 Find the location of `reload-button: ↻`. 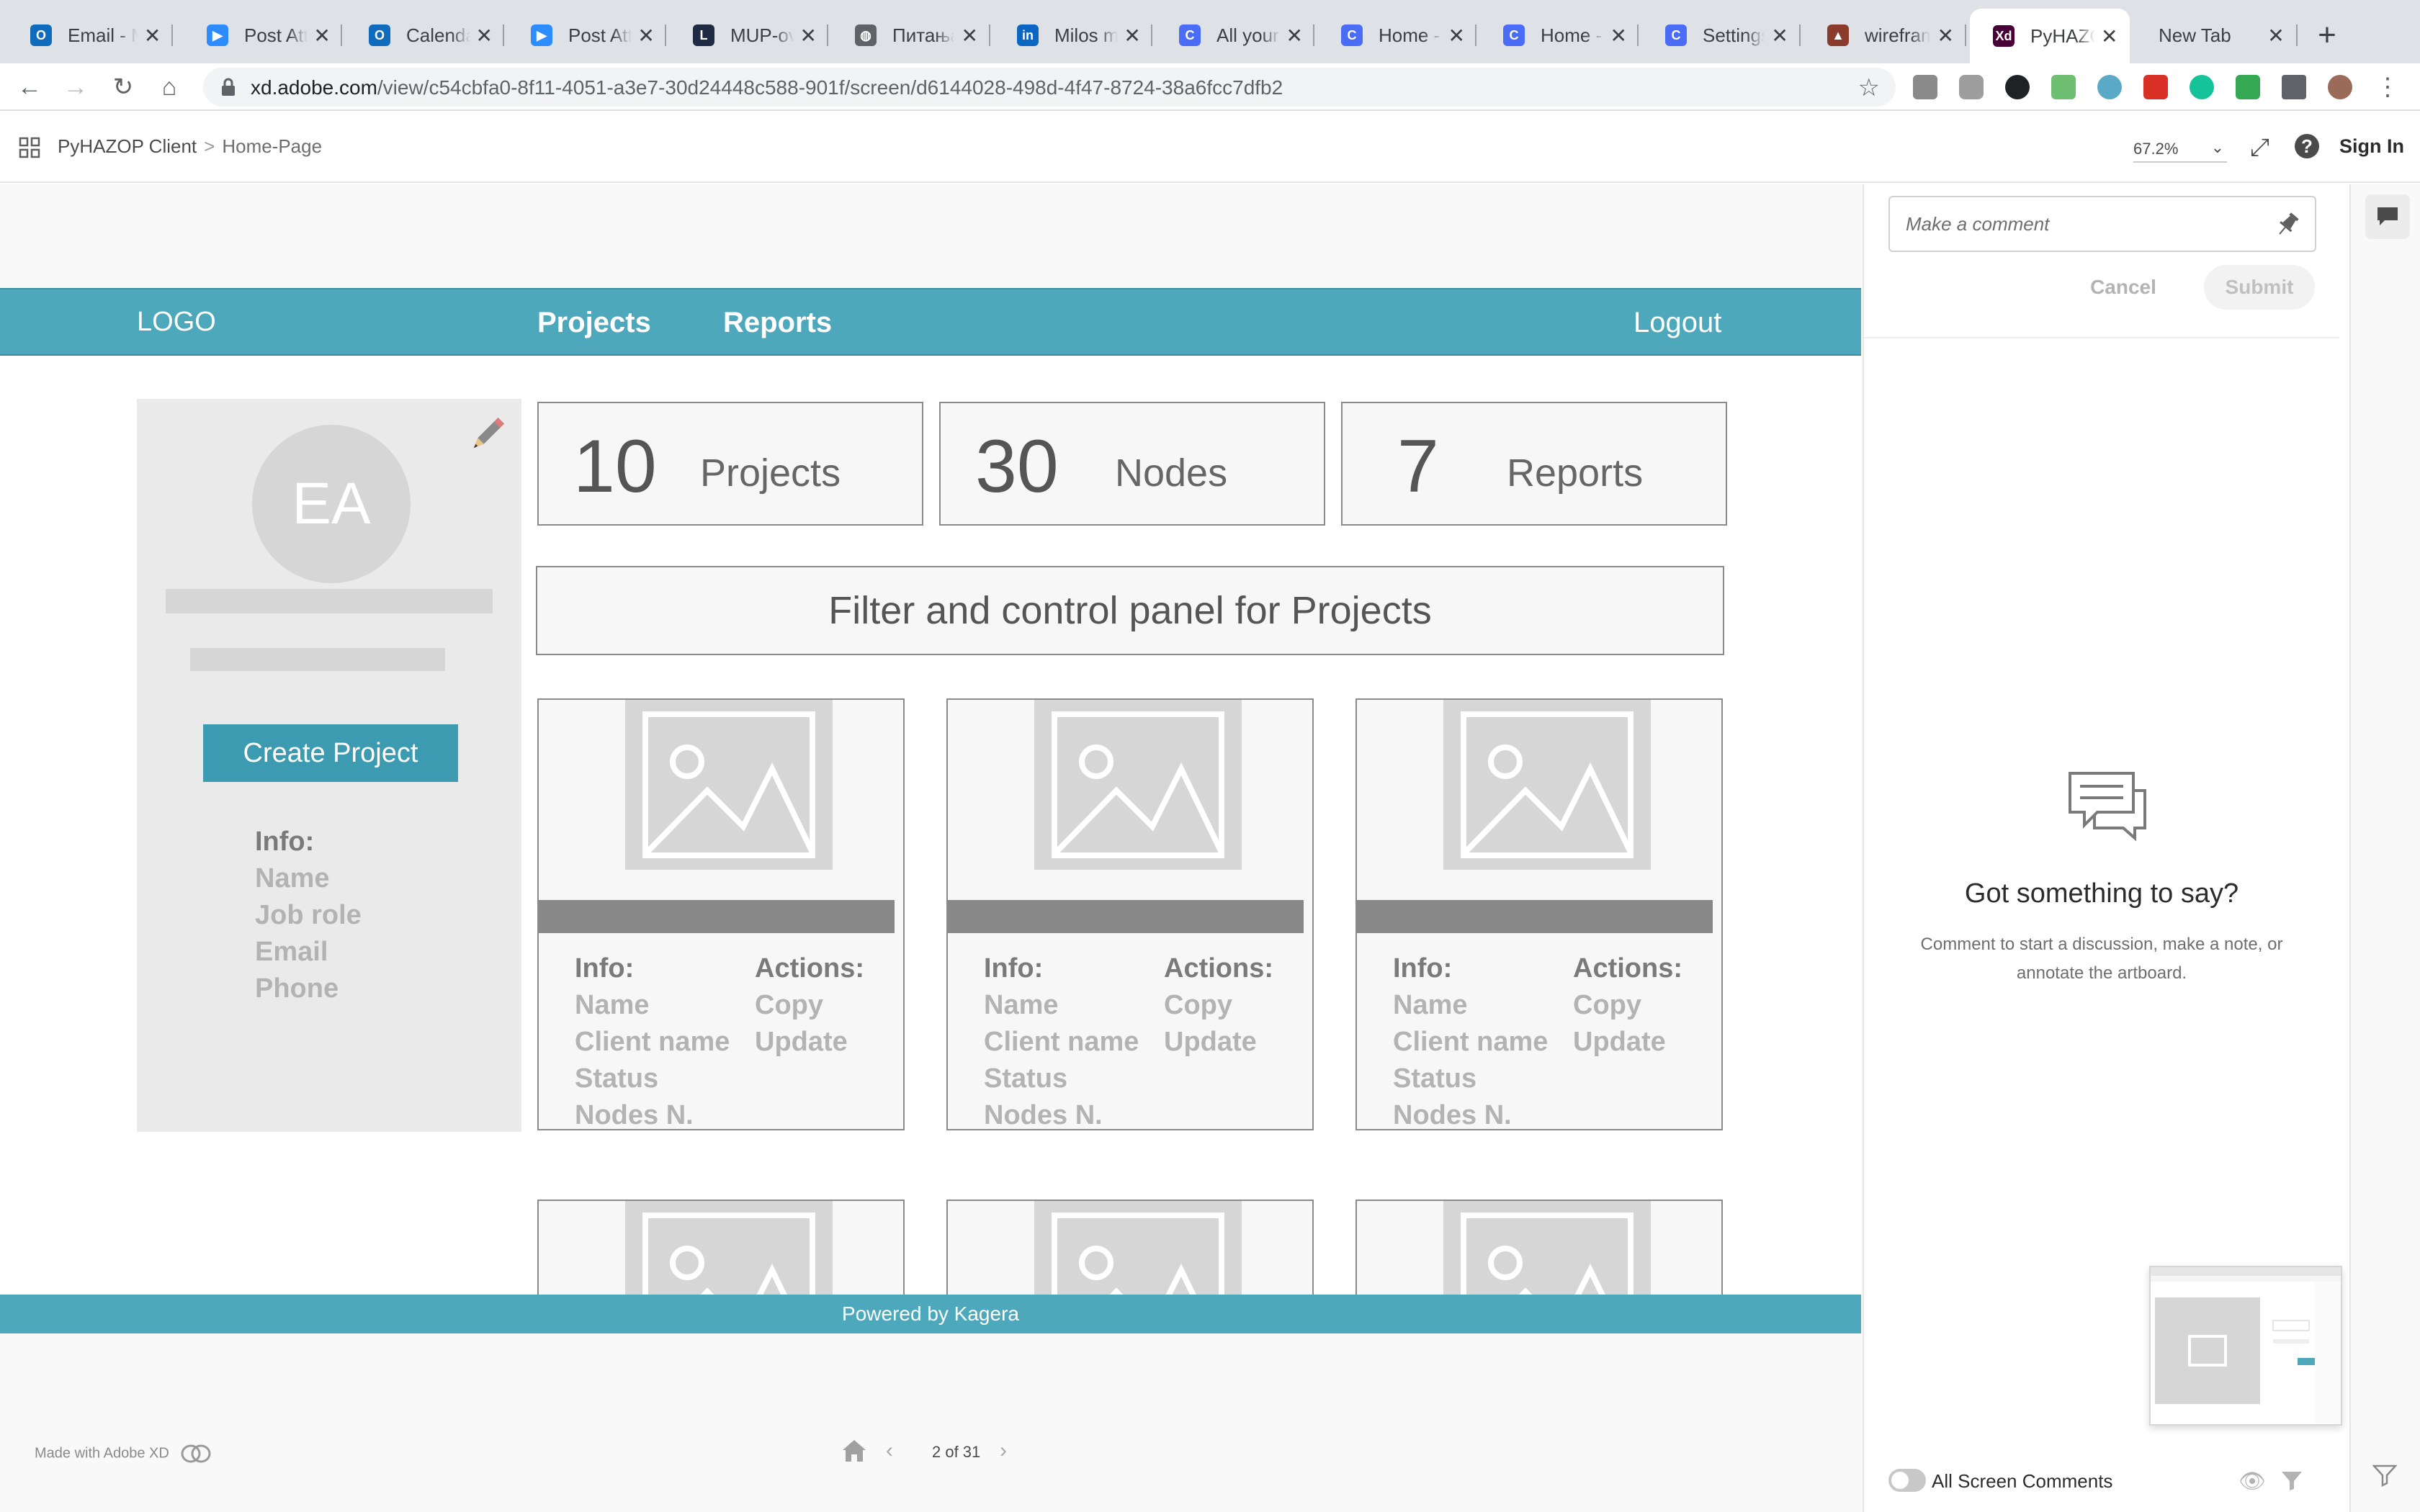

reload-button: ↻ is located at coordinates (124, 87).